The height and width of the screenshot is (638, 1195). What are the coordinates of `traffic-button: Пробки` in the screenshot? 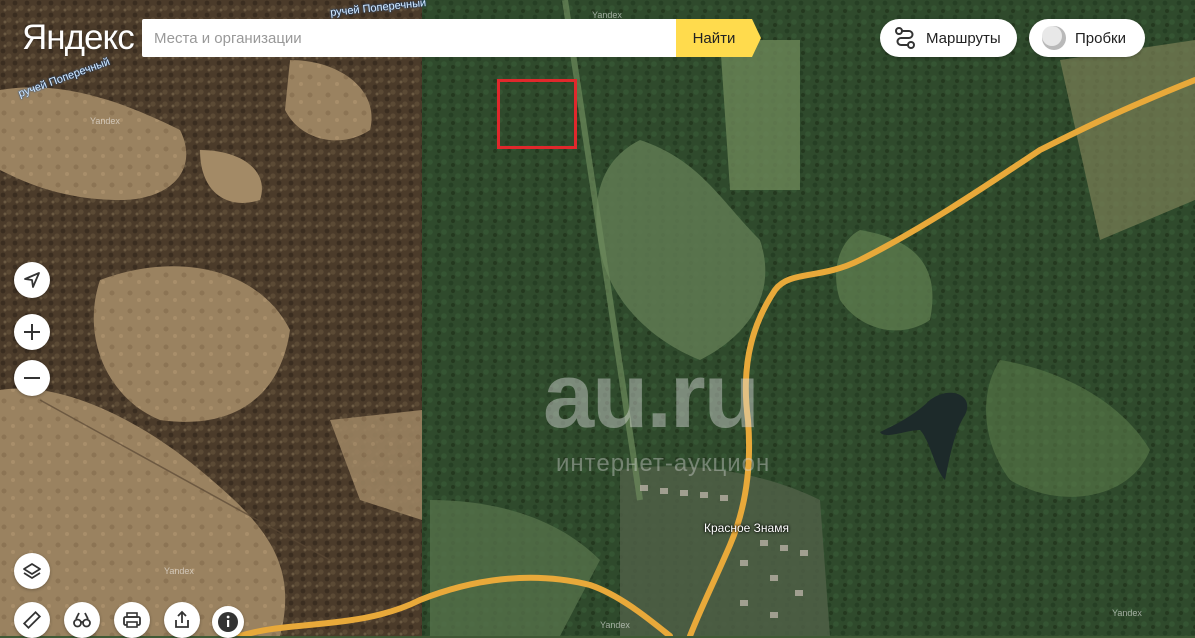 It's located at (1087, 38).